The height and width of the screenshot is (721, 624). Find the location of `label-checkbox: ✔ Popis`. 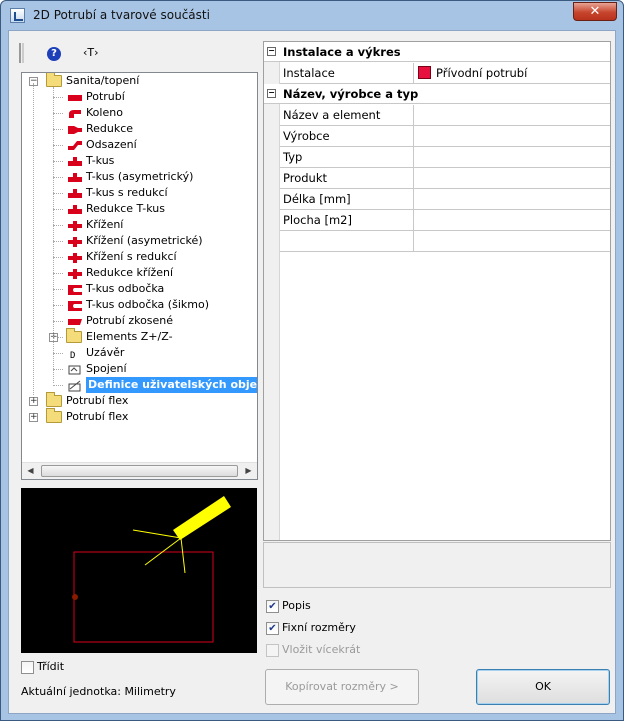

label-checkbox: ✔ Popis is located at coordinates (288, 606).